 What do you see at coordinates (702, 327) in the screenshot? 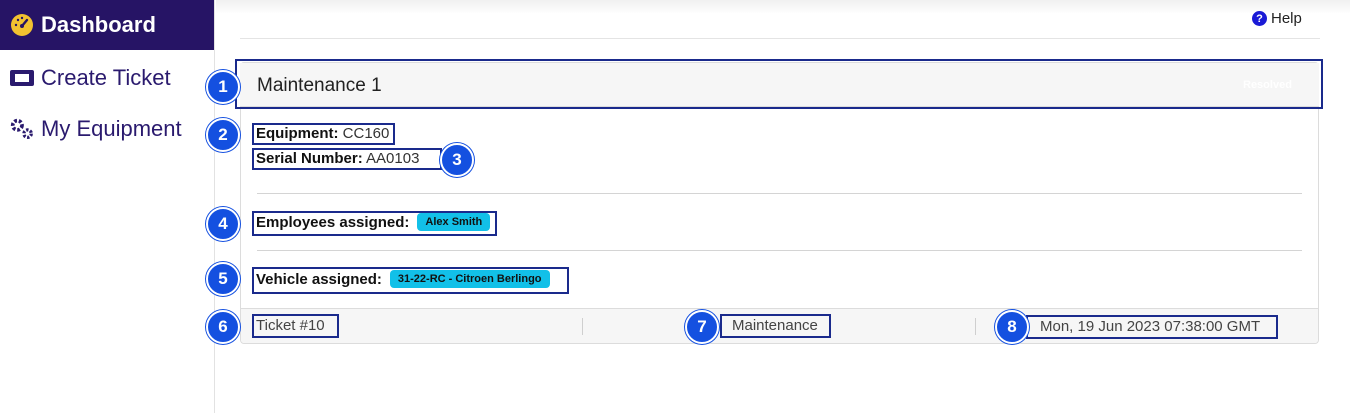
I see `annotation-marker: 7` at bounding box center [702, 327].